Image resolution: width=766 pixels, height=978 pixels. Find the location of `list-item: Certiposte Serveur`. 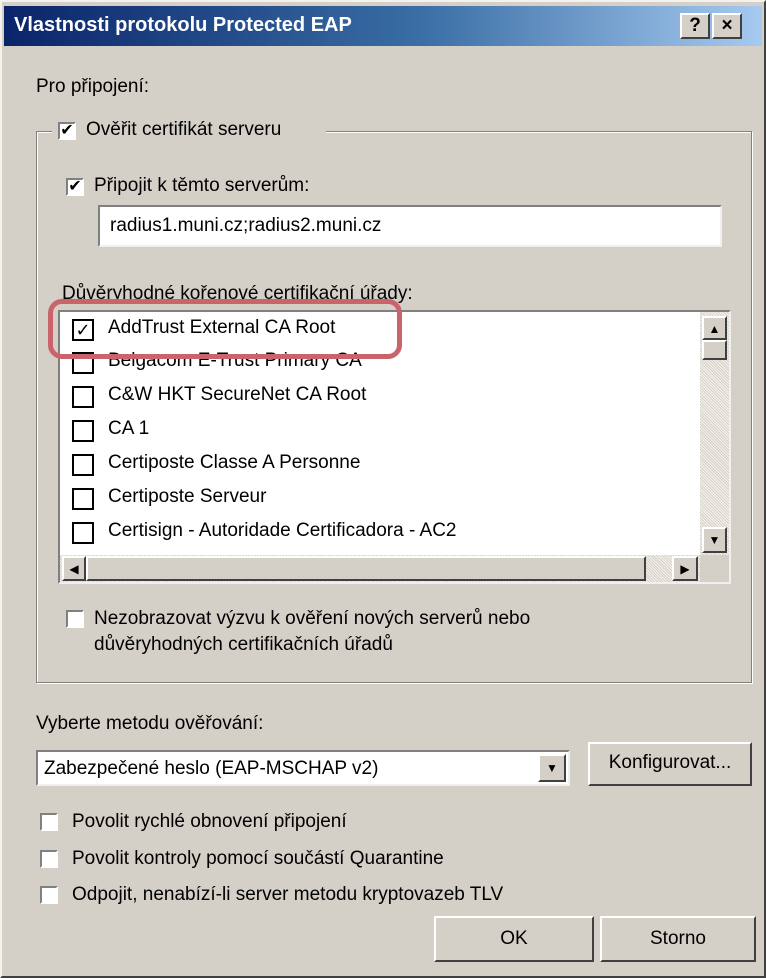

list-item: Certiposte Serveur is located at coordinates (378, 498).